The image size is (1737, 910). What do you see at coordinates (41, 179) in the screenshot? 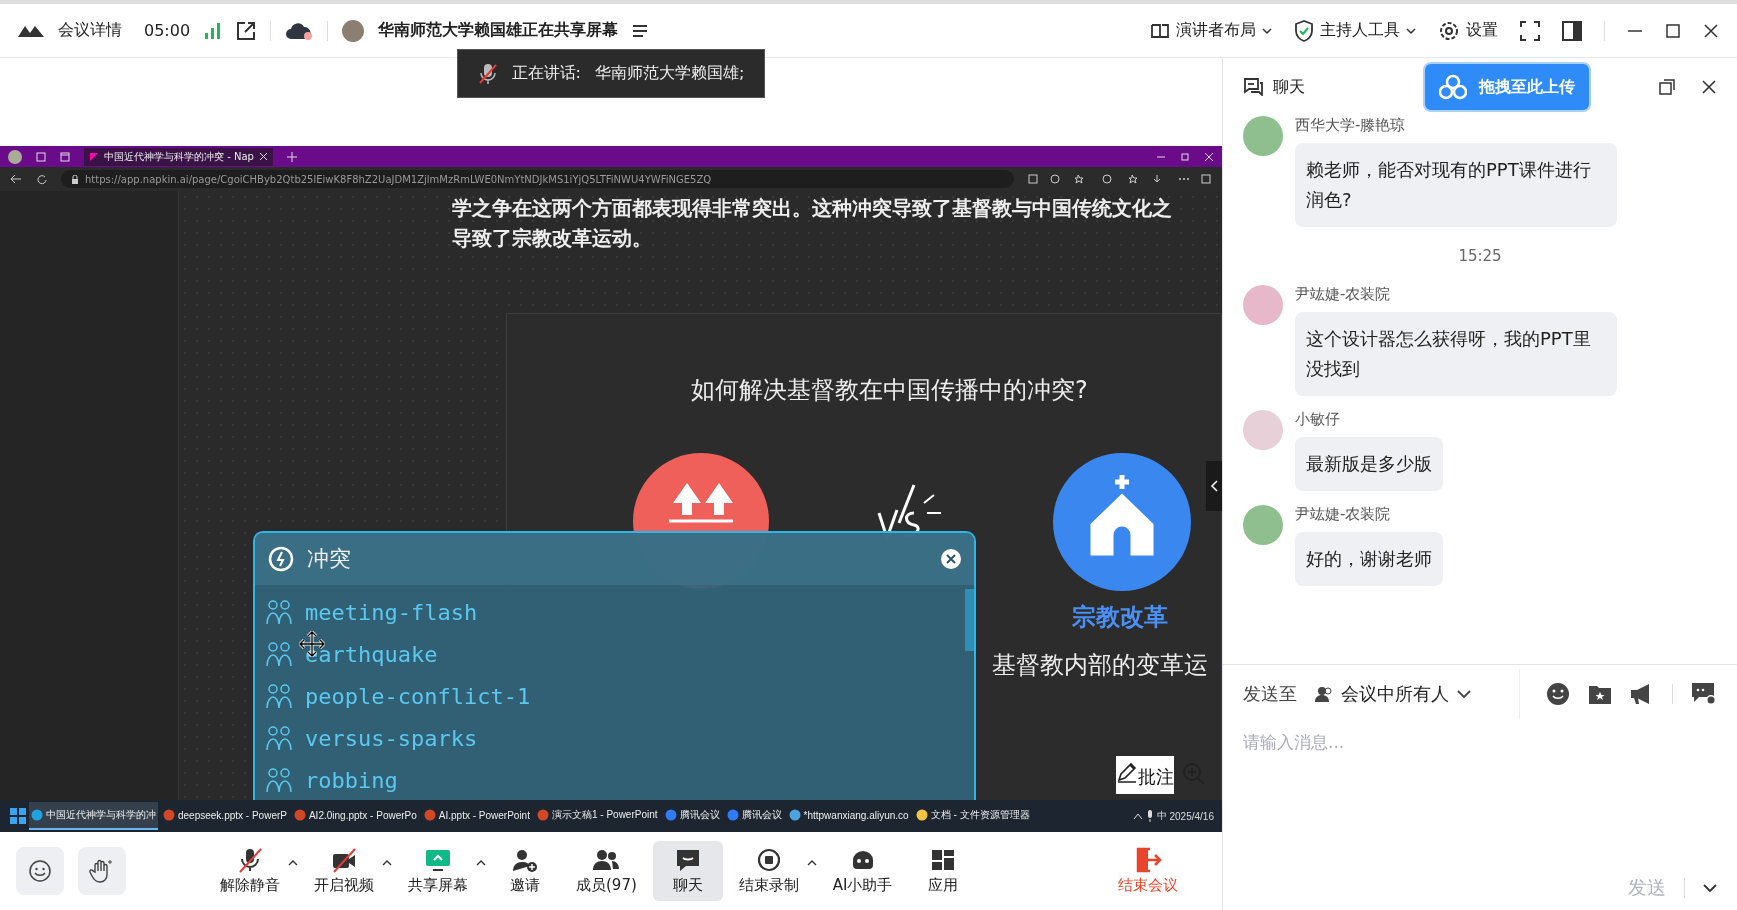
I see `refresh-icon` at bounding box center [41, 179].